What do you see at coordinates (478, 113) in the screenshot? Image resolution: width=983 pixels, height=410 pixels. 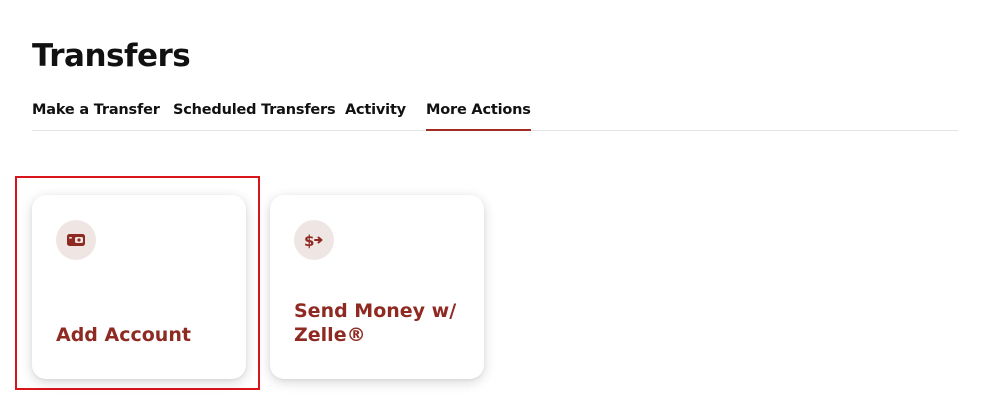 I see `tab-more-actions: More Actions` at bounding box center [478, 113].